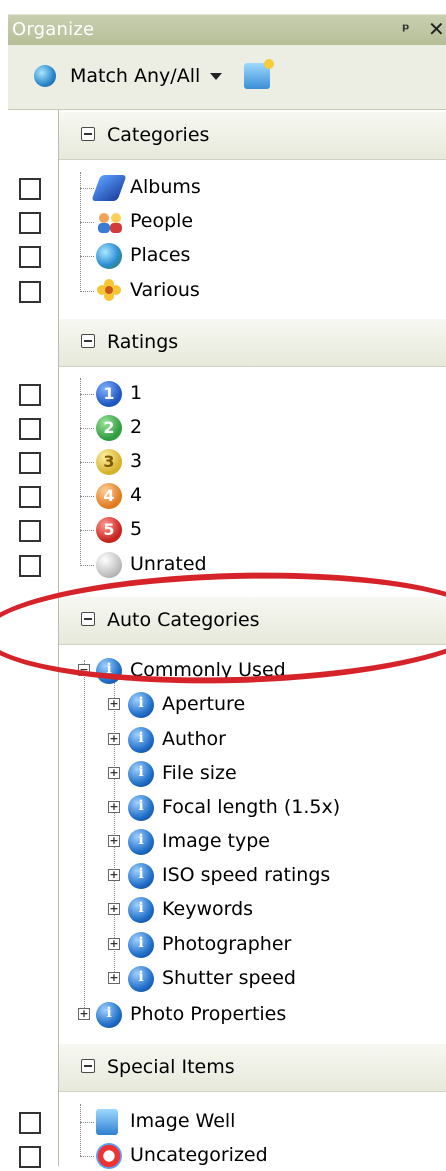  What do you see at coordinates (109, 291) in the screenshot?
I see `flower-icon` at bounding box center [109, 291].